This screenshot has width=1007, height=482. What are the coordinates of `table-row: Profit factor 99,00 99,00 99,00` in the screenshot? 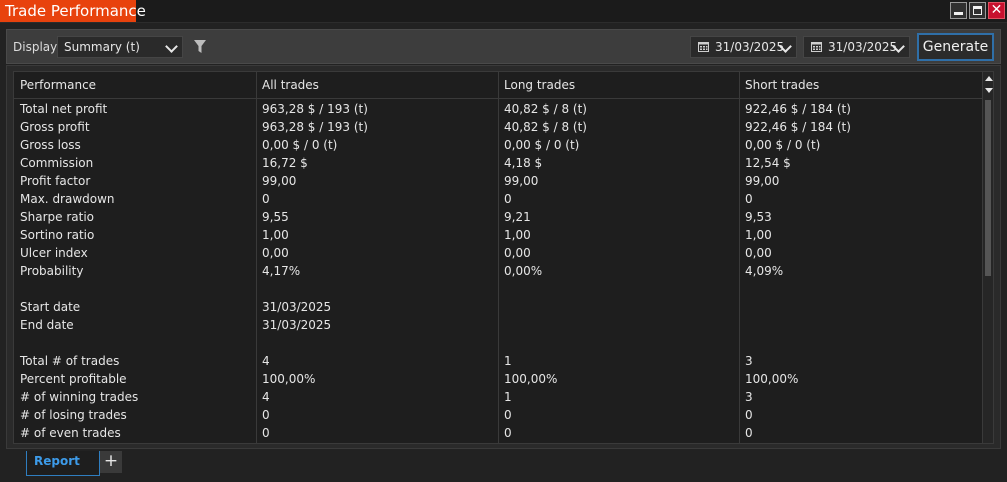 It's located at (500, 181).